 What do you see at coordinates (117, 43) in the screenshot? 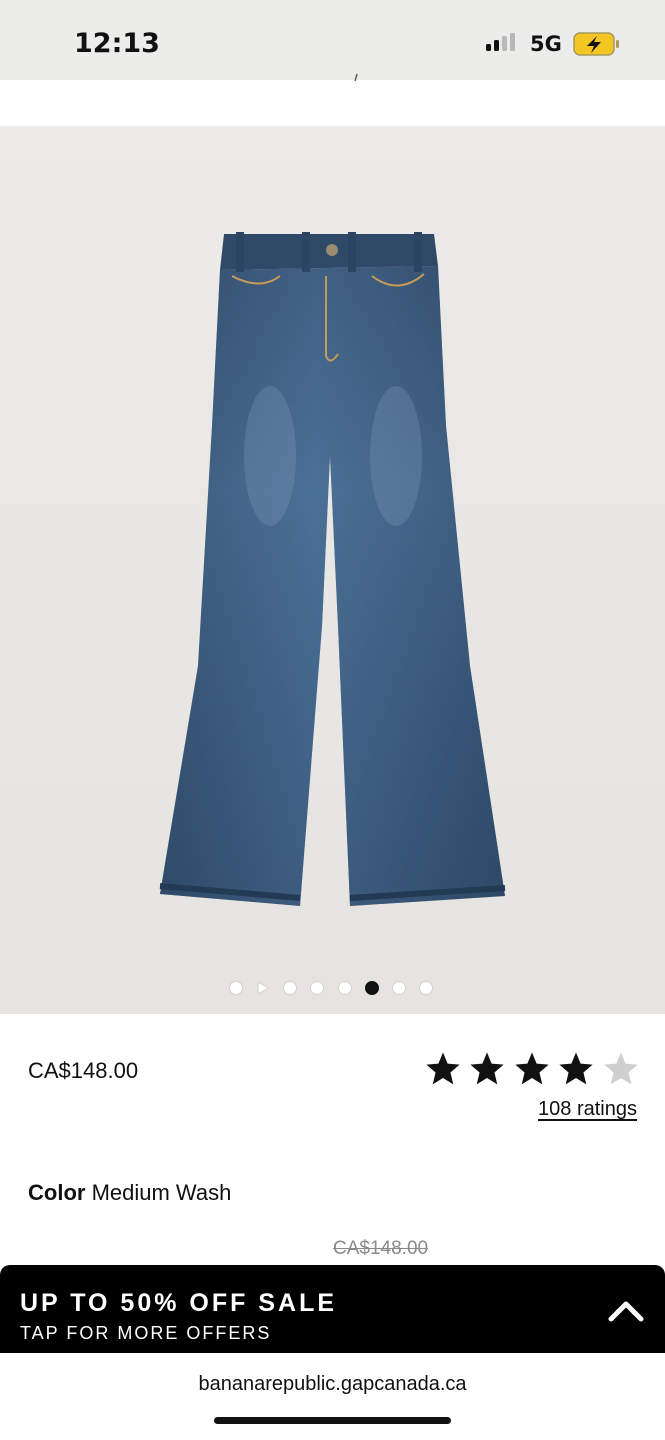
I see `status-time: 12:13` at bounding box center [117, 43].